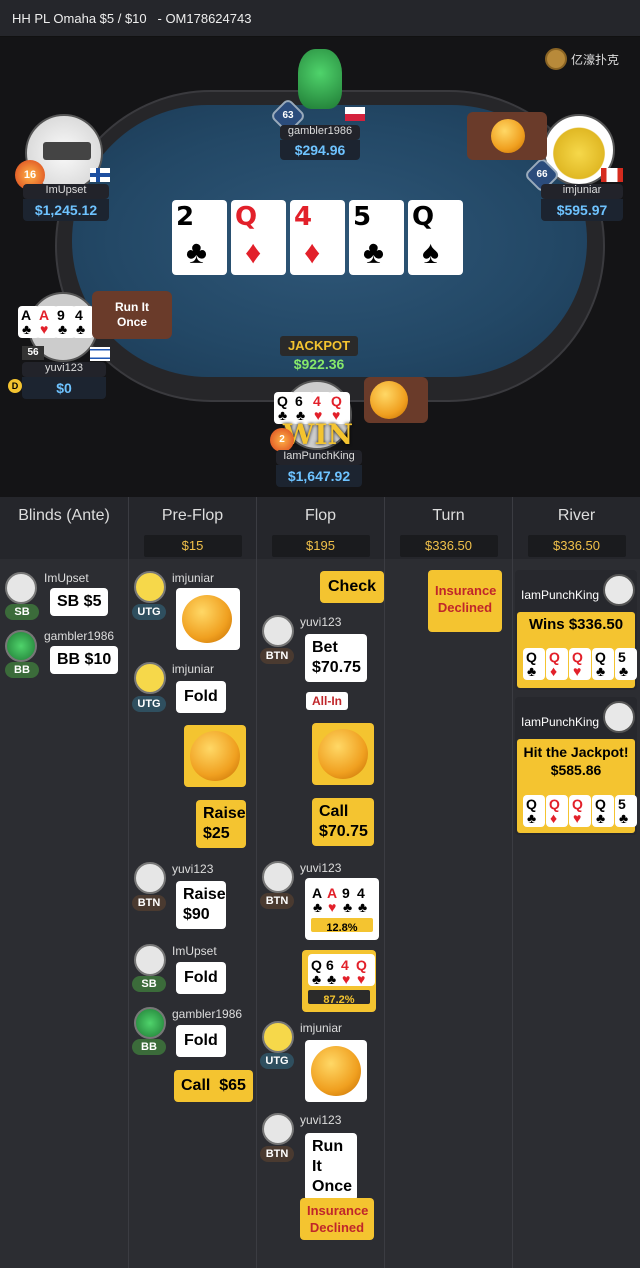 The height and width of the screenshot is (1268, 640). I want to click on winning-cards: Q ♣ Q ♦ Q ♥ Q ♣ 5 ♣, so click(580, 812).